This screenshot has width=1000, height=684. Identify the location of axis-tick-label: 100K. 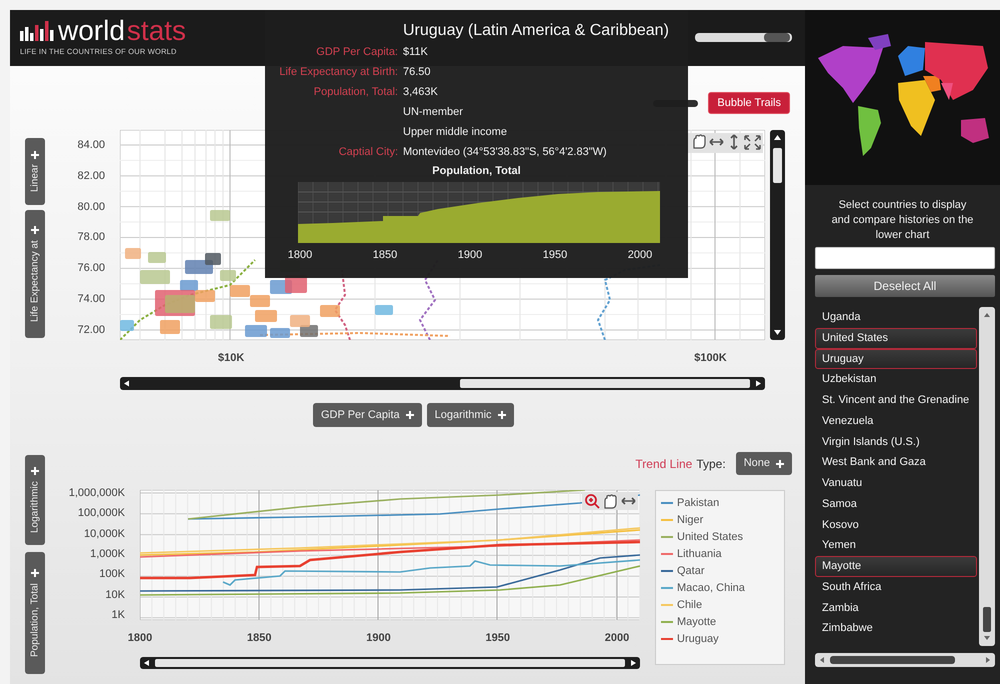
(111, 574).